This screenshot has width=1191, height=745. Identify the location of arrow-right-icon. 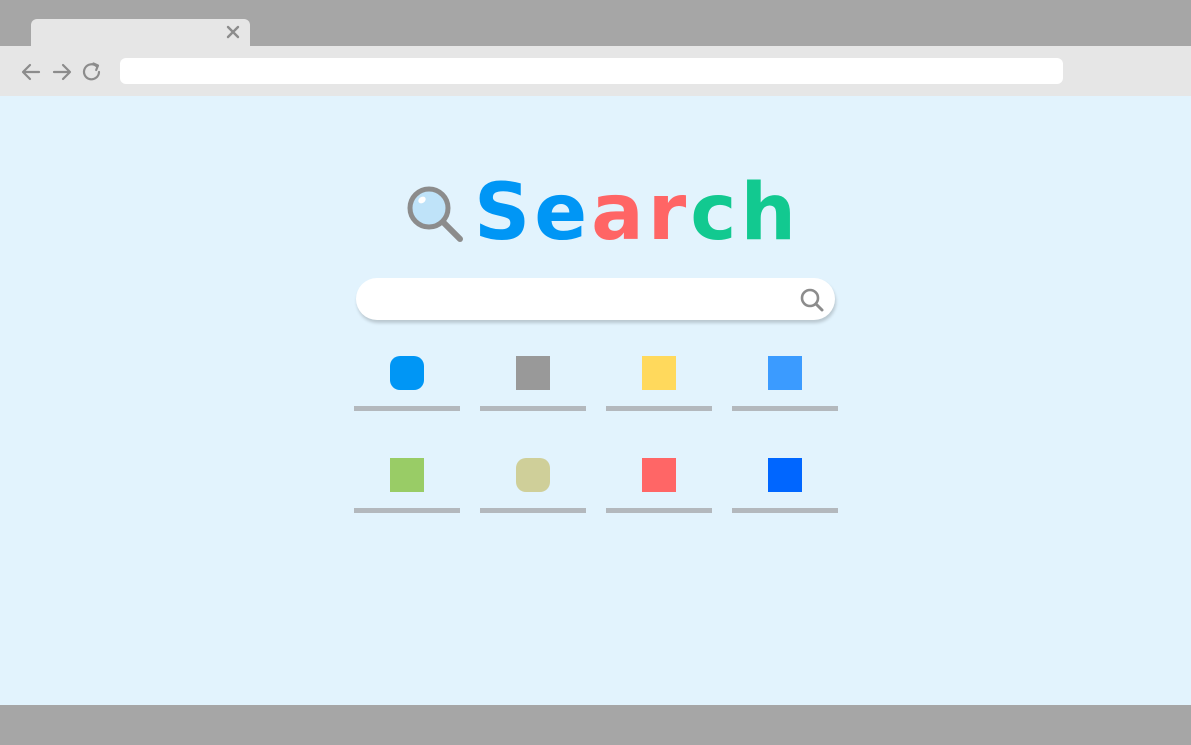
(62, 72).